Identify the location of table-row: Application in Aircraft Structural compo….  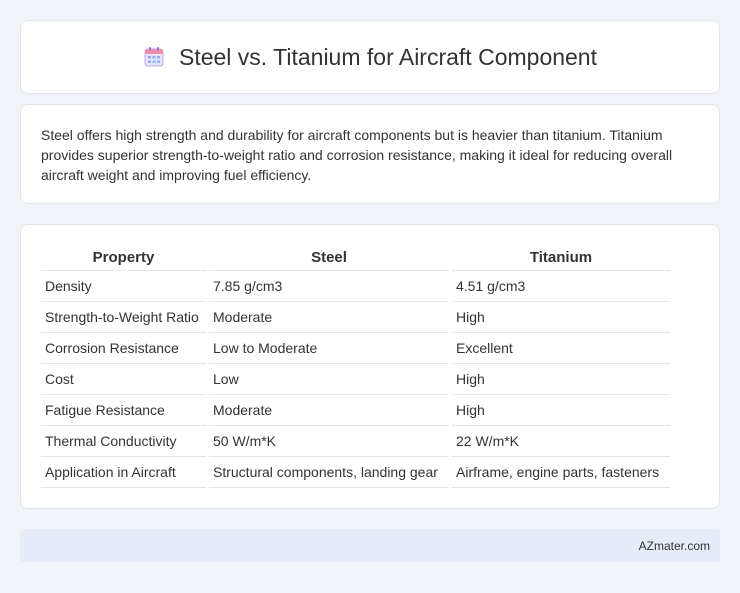
(355, 472).